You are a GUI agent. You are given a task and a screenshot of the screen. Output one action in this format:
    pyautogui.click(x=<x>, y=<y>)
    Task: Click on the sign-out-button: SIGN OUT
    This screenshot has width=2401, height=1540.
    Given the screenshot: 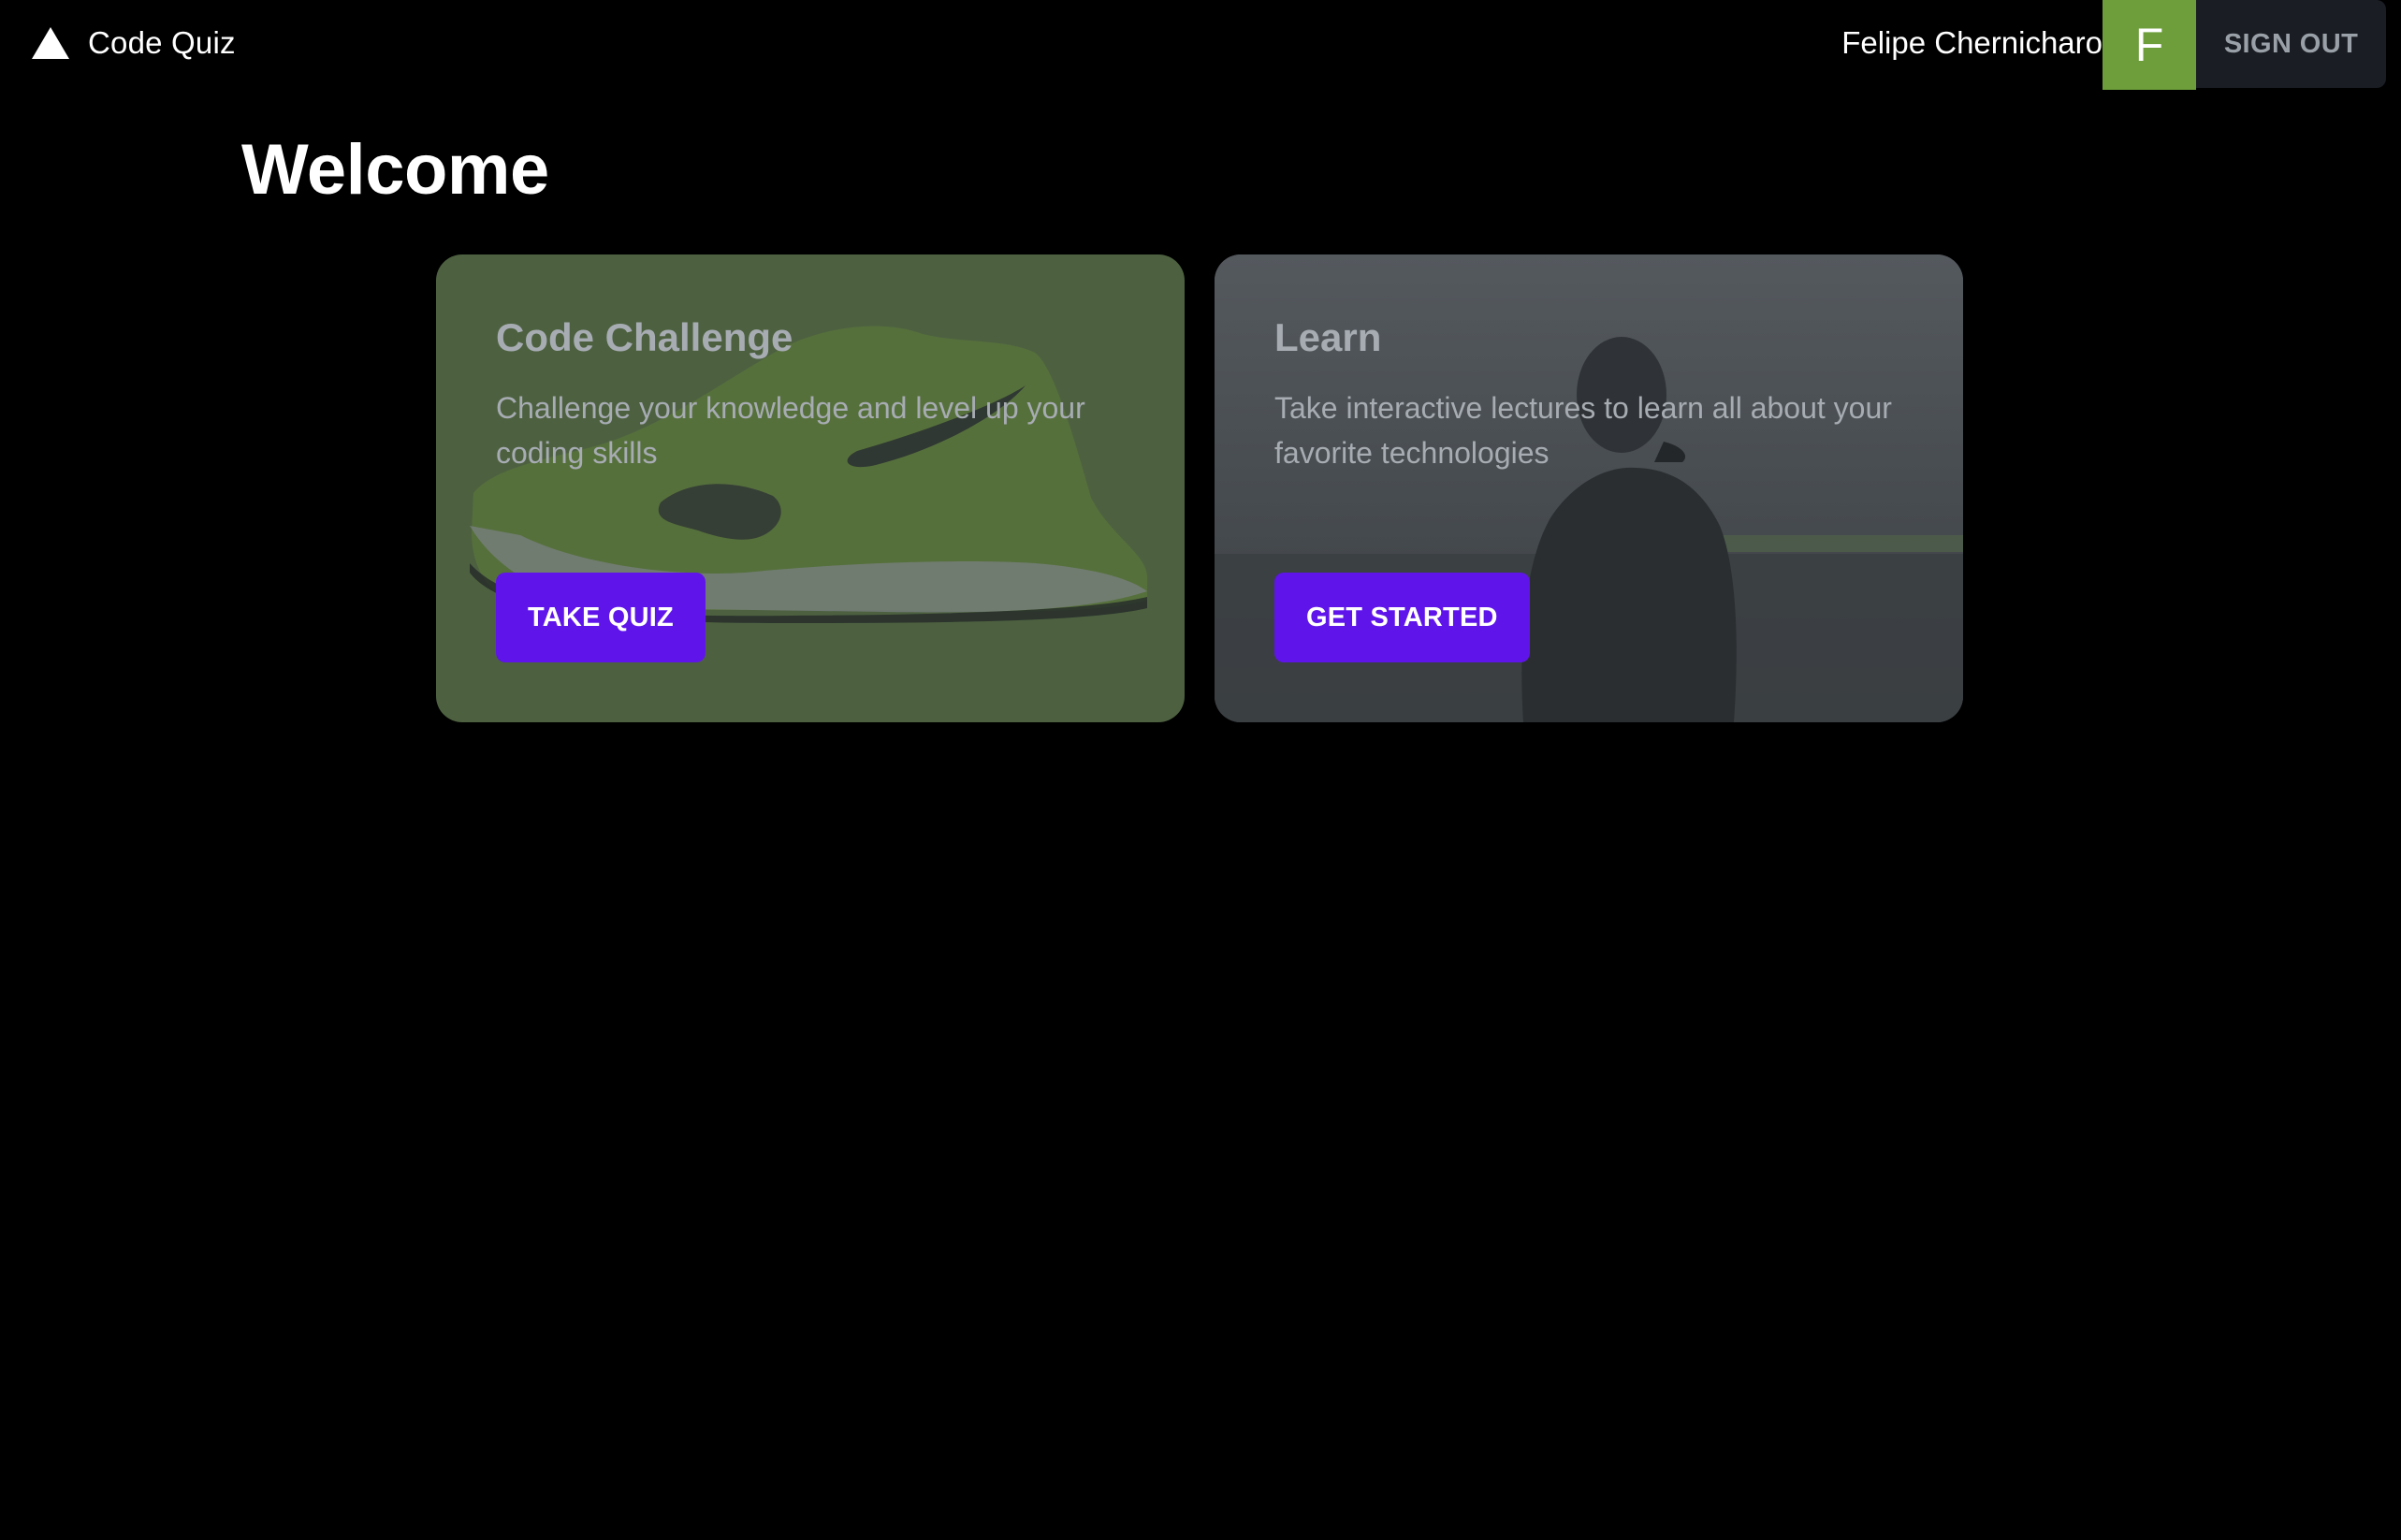 What is the action you would take?
    pyautogui.click(x=2291, y=44)
    